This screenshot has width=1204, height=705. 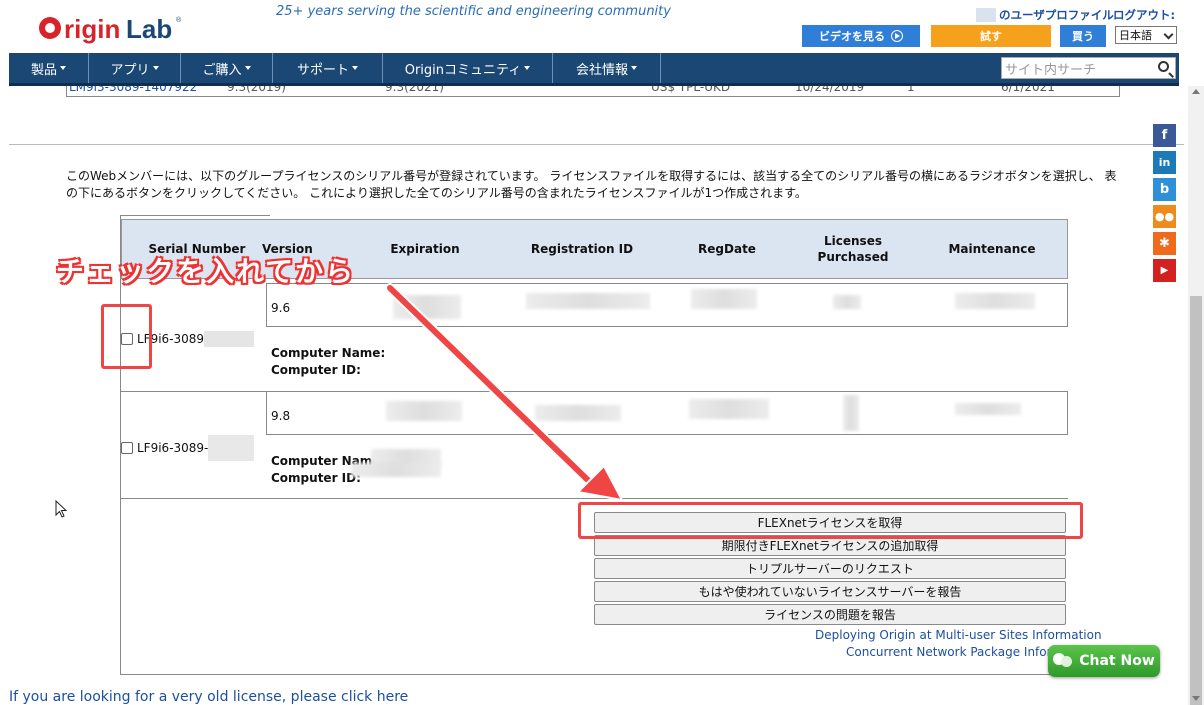 I want to click on nav-support: サポート, so click(x=328, y=68).